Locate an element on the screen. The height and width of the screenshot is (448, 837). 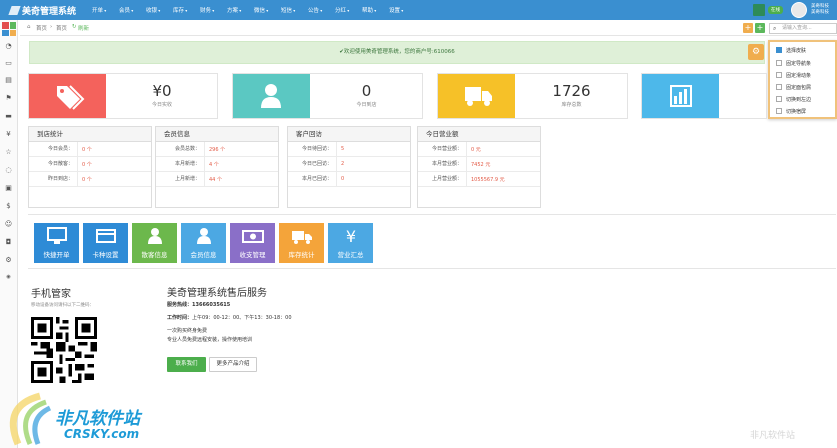
star-icon: ☆ is located at coordinates (8, 152).